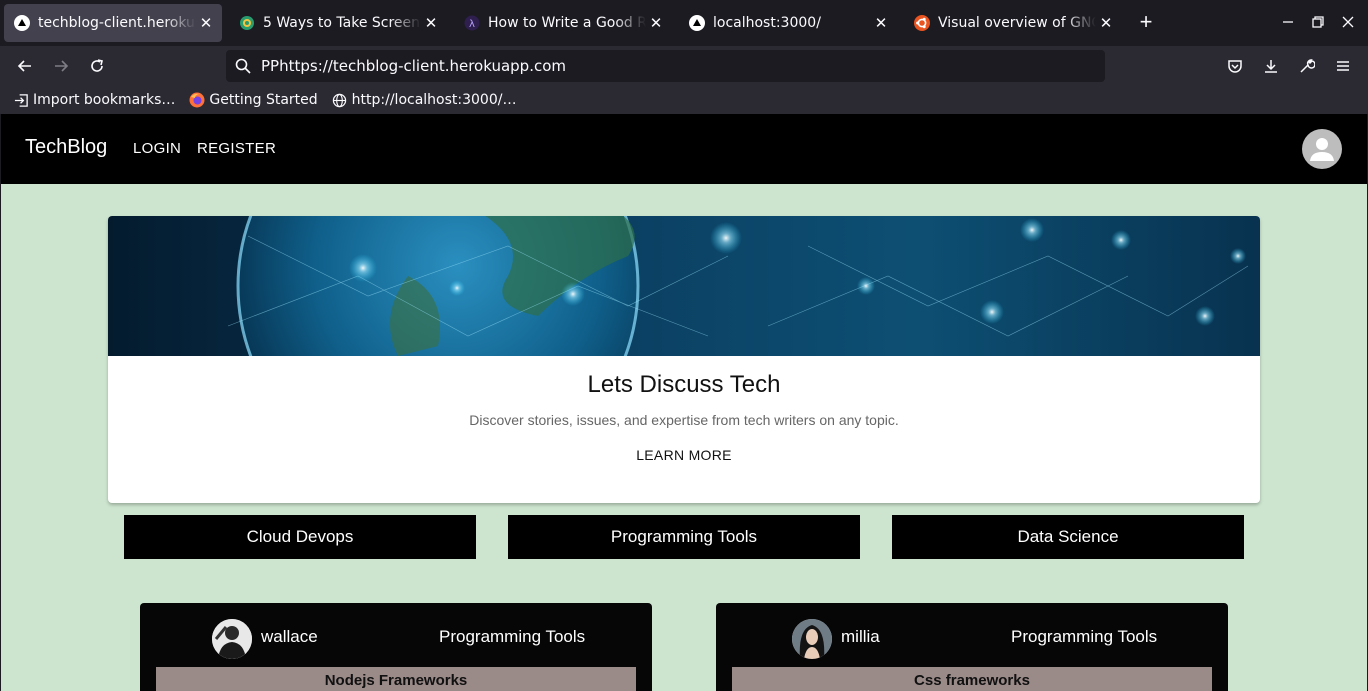 This screenshot has height=691, width=1368. I want to click on tab-title: localhost:3000/, so click(767, 23).